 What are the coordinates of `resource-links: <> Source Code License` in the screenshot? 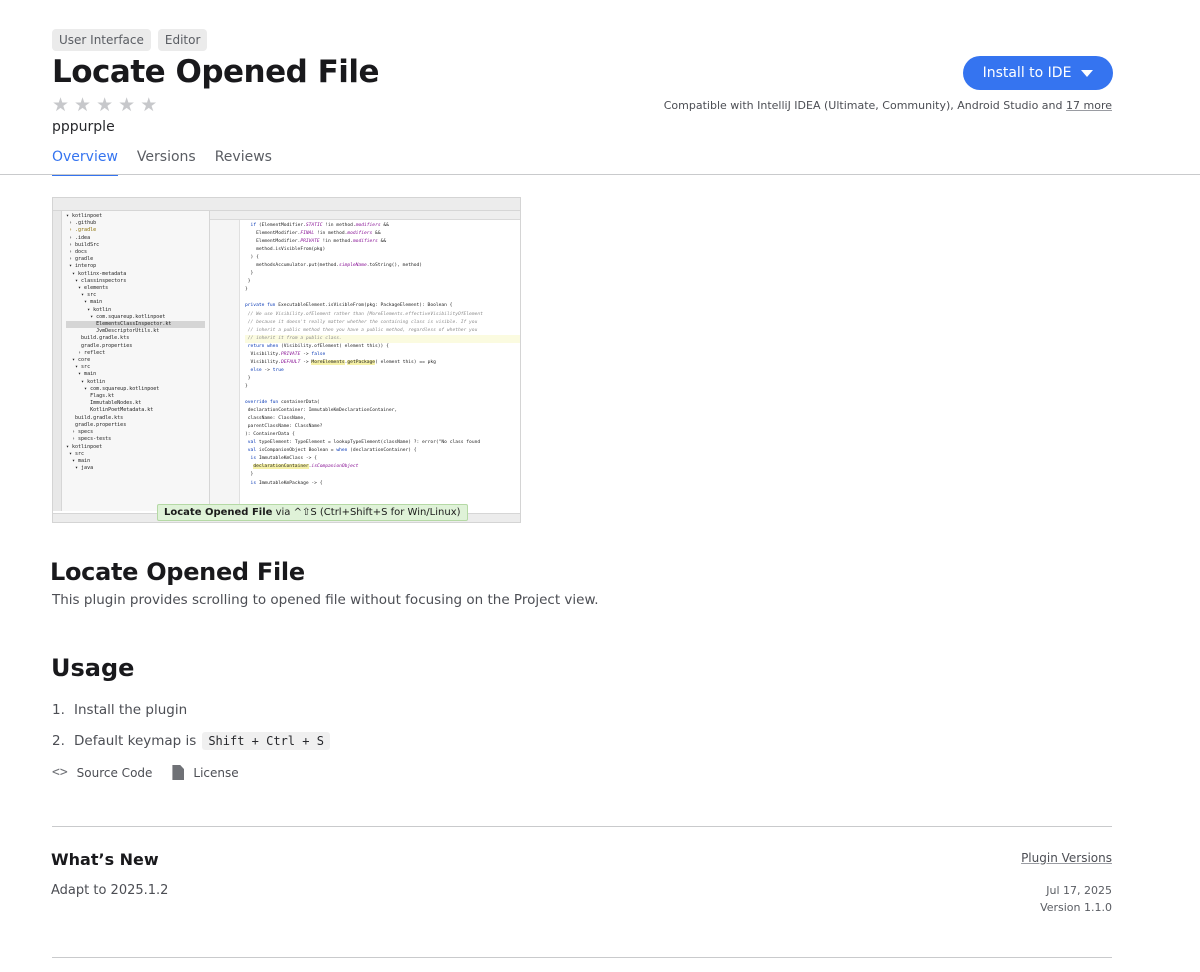 It's located at (145, 772).